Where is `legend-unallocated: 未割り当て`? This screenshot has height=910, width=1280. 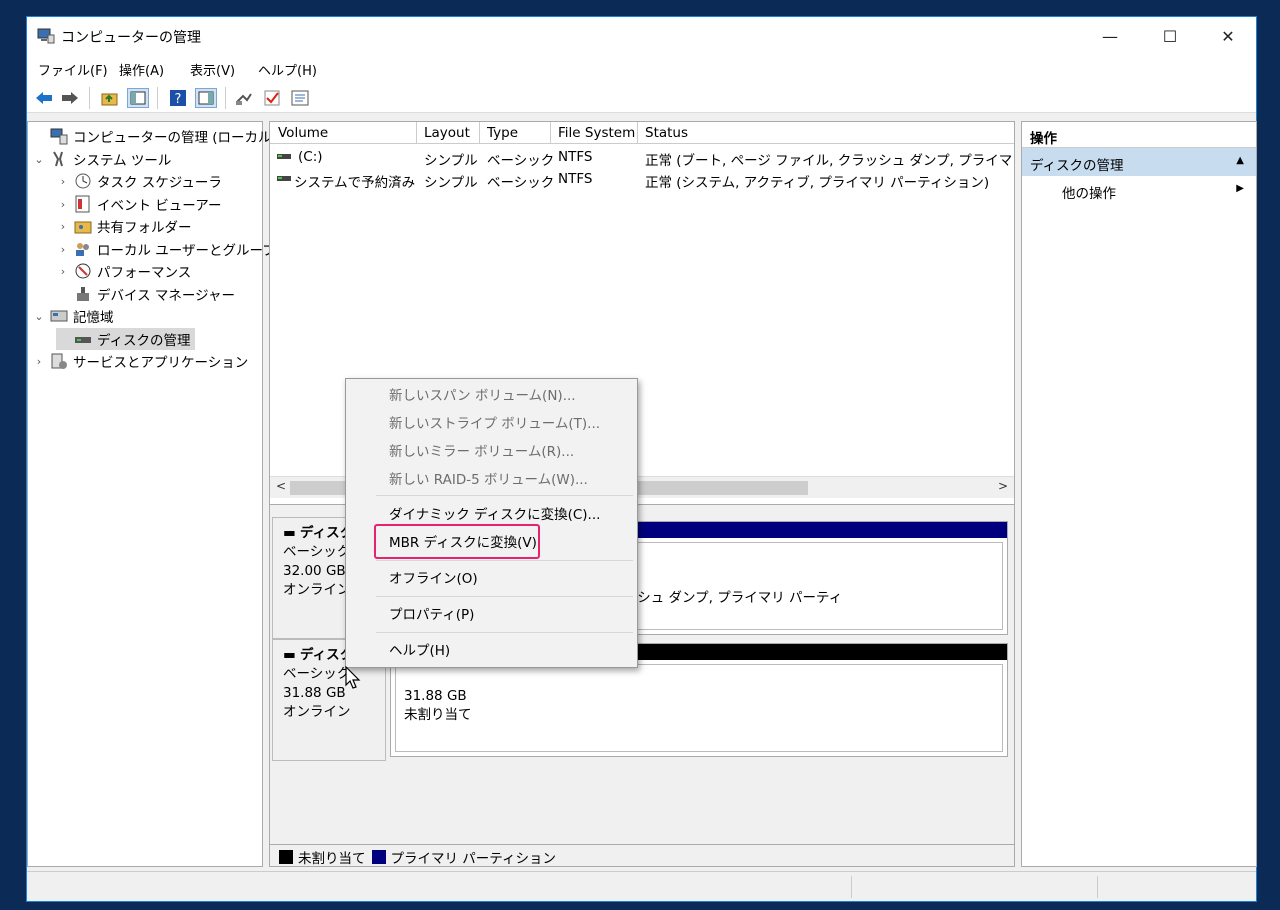
legend-unallocated: 未割り当て is located at coordinates (332, 858).